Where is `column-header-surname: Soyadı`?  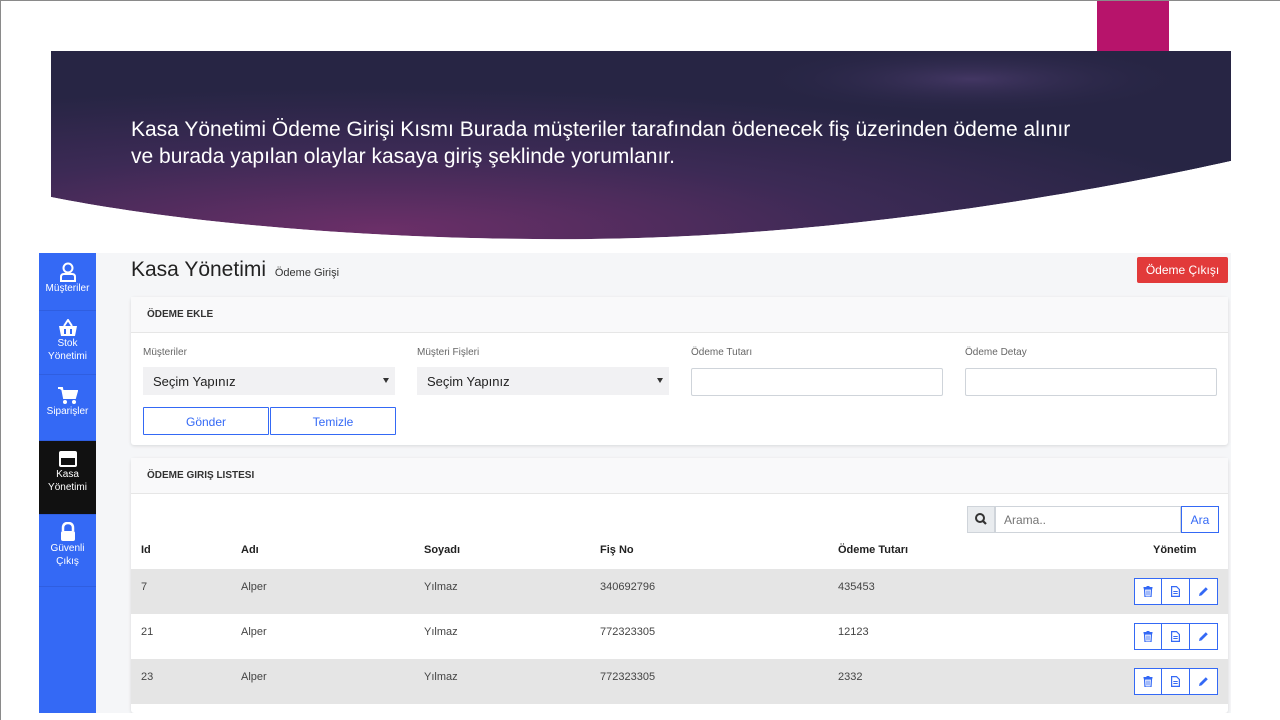
column-header-surname: Soyadı is located at coordinates (442, 550).